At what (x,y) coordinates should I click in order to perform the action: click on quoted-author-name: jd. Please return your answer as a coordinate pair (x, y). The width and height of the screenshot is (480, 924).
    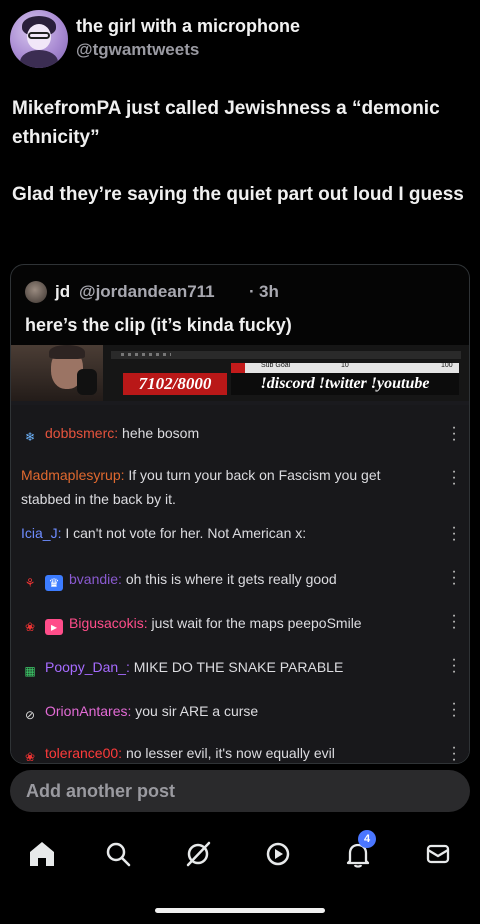
    Looking at the image, I should click on (62, 292).